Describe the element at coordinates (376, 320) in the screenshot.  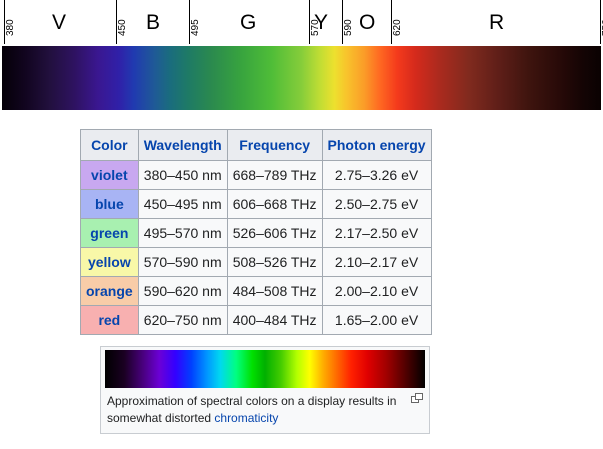
I see `energy-cell: 1.65–2.00 eV` at that location.